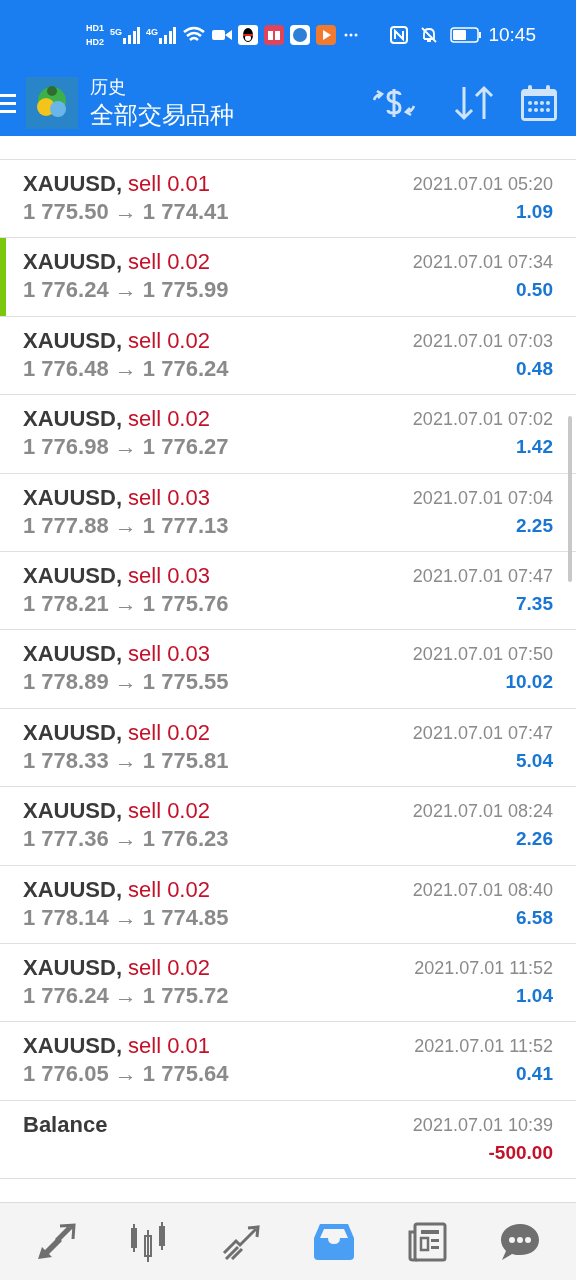 The height and width of the screenshot is (1280, 576). What do you see at coordinates (95, 42) in the screenshot?
I see `sim-label: HD2` at bounding box center [95, 42].